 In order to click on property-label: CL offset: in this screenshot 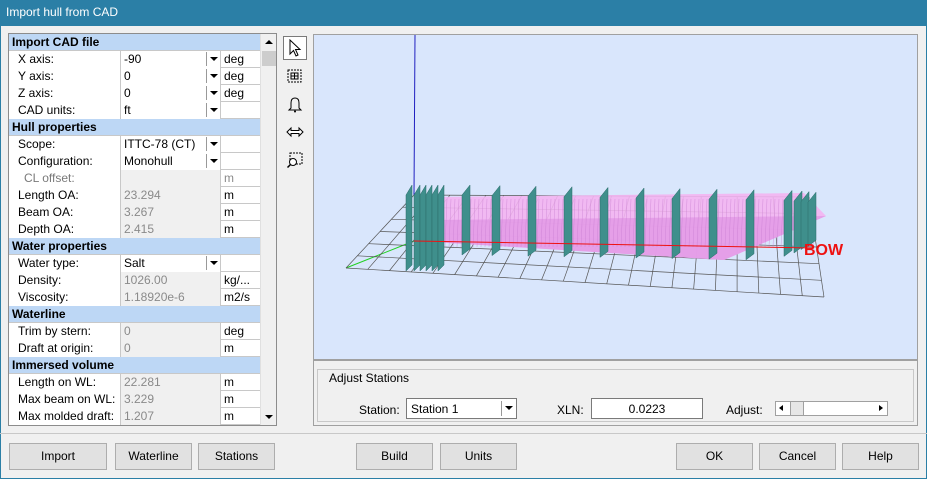, I will do `click(65, 178)`.